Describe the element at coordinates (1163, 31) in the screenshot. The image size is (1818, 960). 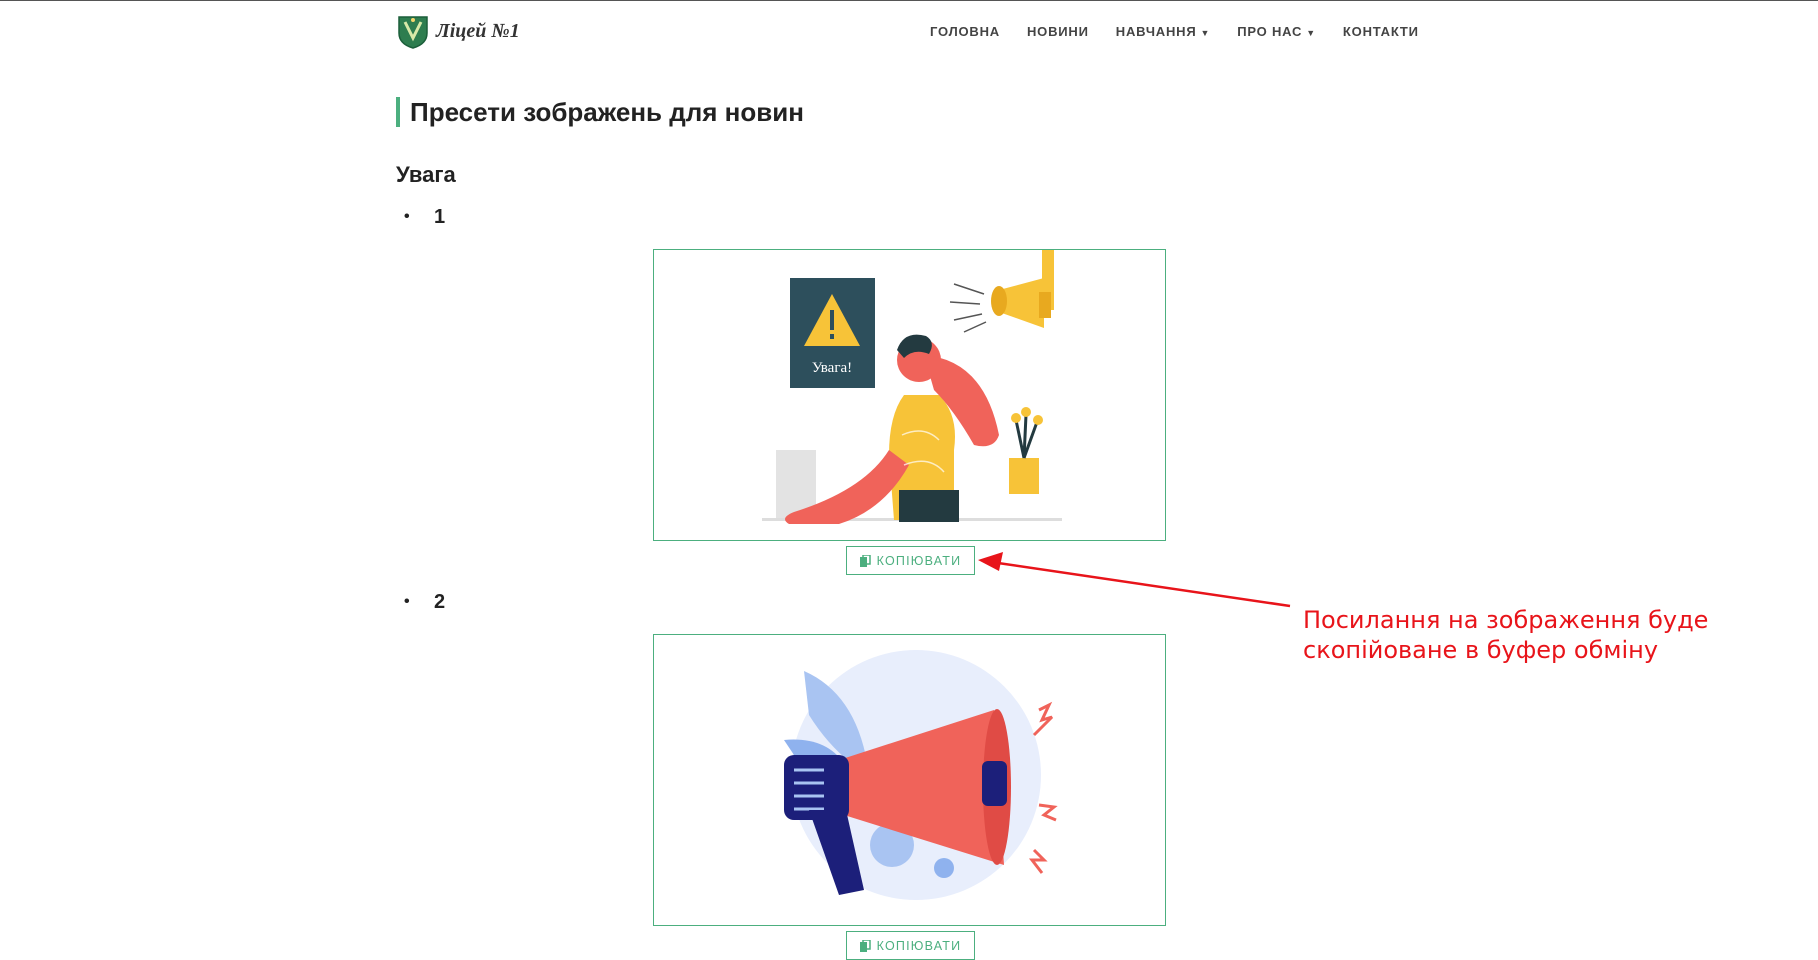
I see `nav-education: НАВЧАННЯ ▼` at that location.